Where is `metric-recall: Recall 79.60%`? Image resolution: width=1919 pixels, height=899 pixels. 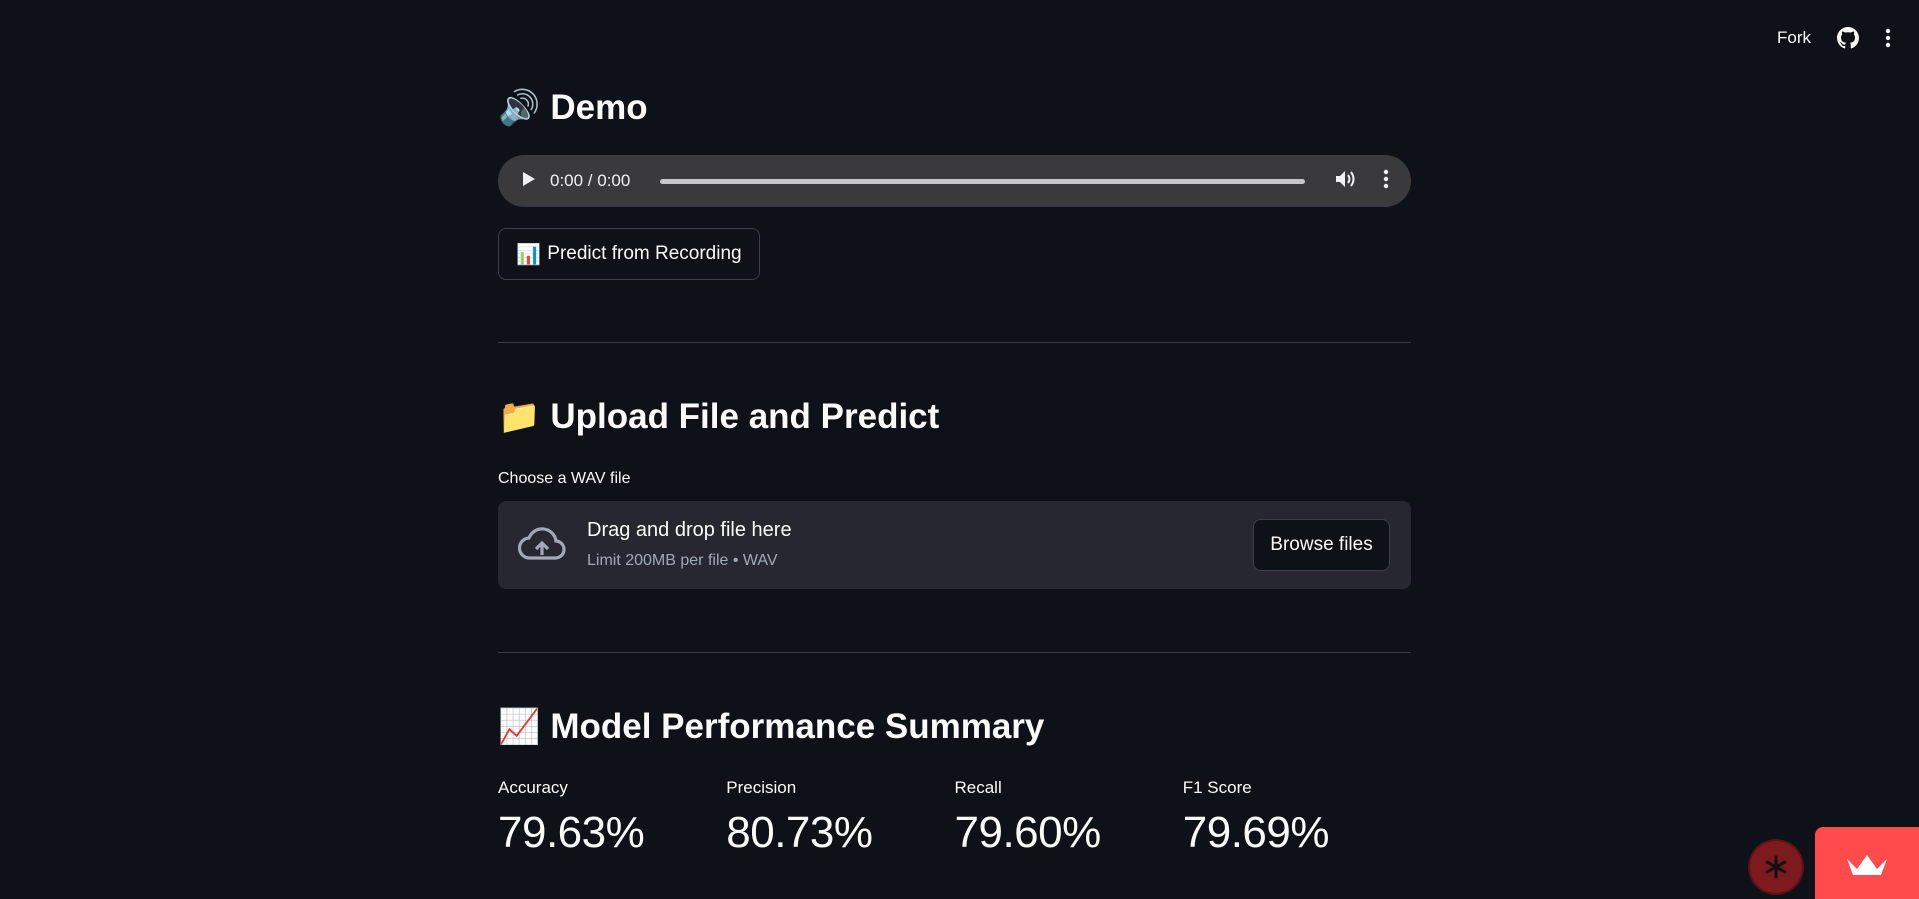
metric-recall: Recall 79.60% is located at coordinates (1069, 818).